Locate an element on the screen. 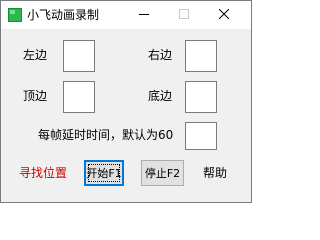 The width and height of the screenshot is (320, 240). stop-button: 停止F2 is located at coordinates (162, 173).